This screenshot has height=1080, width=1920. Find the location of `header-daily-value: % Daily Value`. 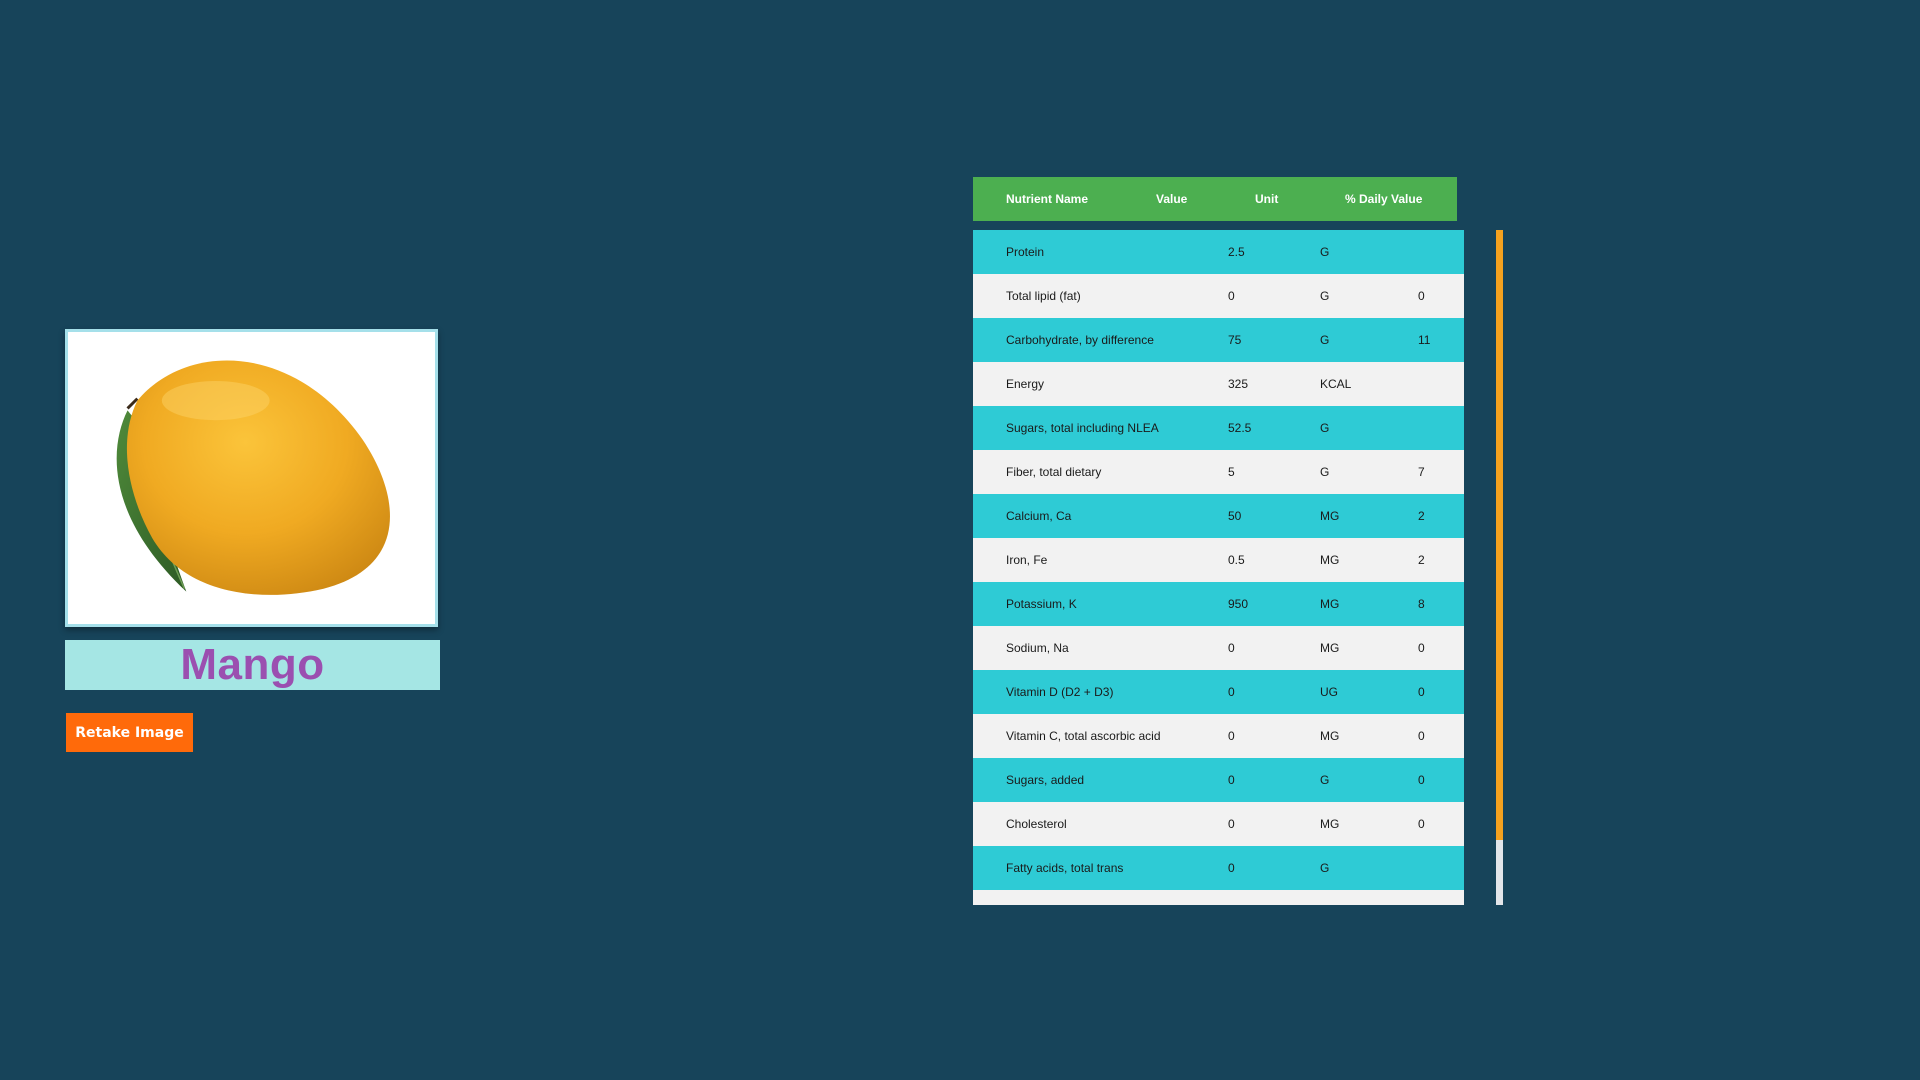

header-daily-value: % Daily Value is located at coordinates (1384, 199).